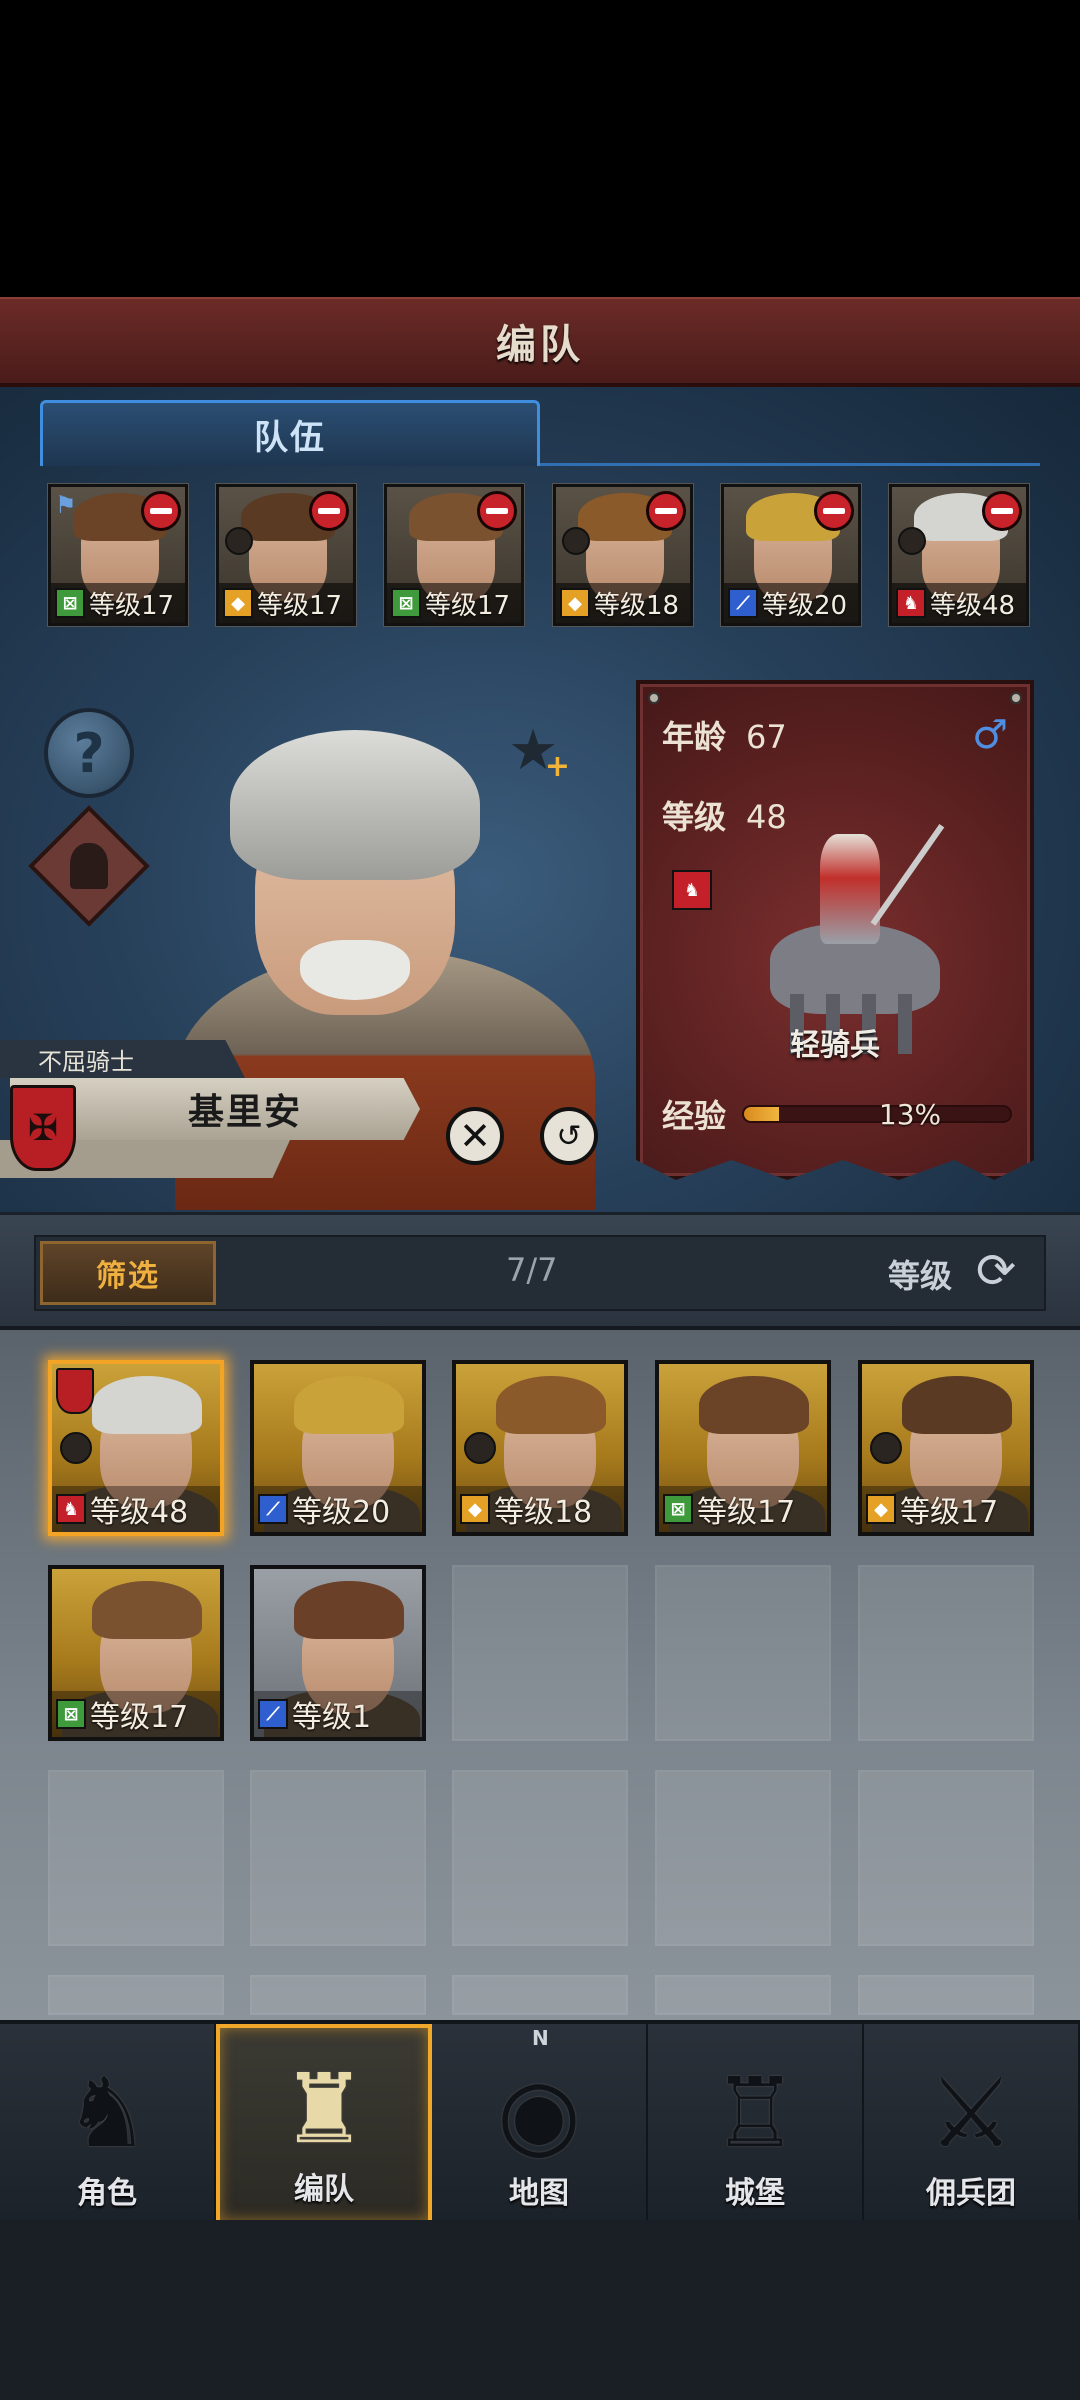 The height and width of the screenshot is (2400, 1080). I want to click on card-footer: ◆ 等级18, so click(540, 1509).